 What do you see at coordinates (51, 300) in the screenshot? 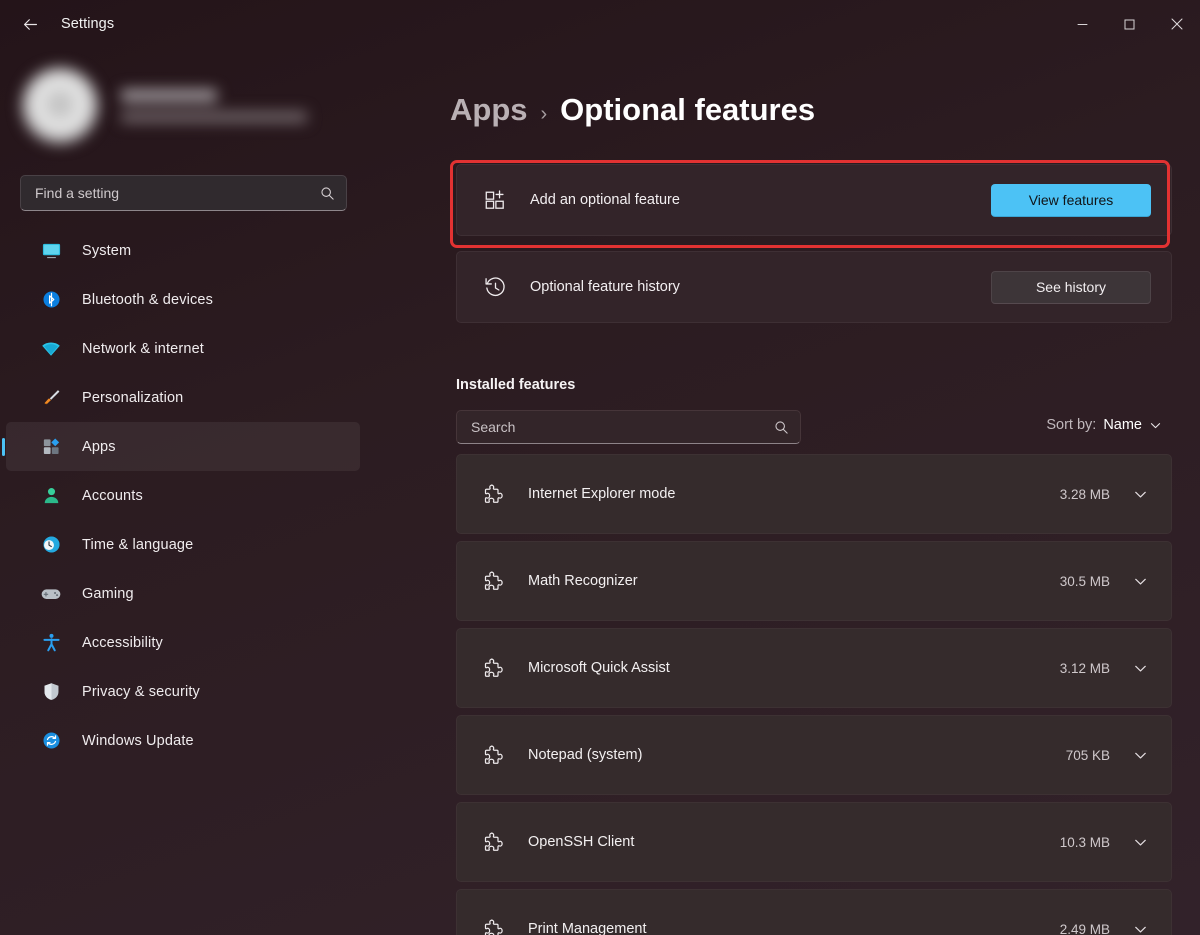
I see `bluetooth-icon` at bounding box center [51, 300].